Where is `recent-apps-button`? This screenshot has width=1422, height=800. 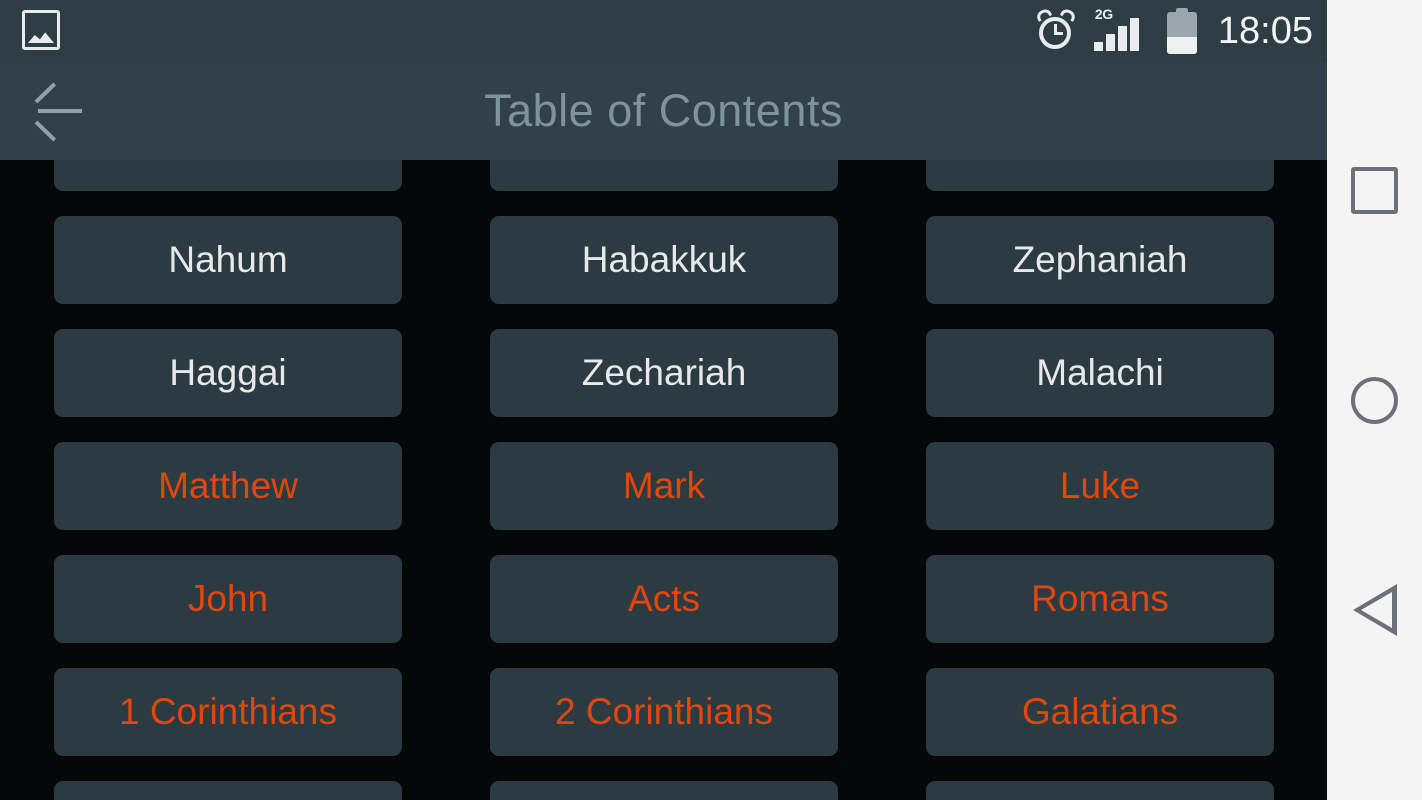 recent-apps-button is located at coordinates (1374, 190).